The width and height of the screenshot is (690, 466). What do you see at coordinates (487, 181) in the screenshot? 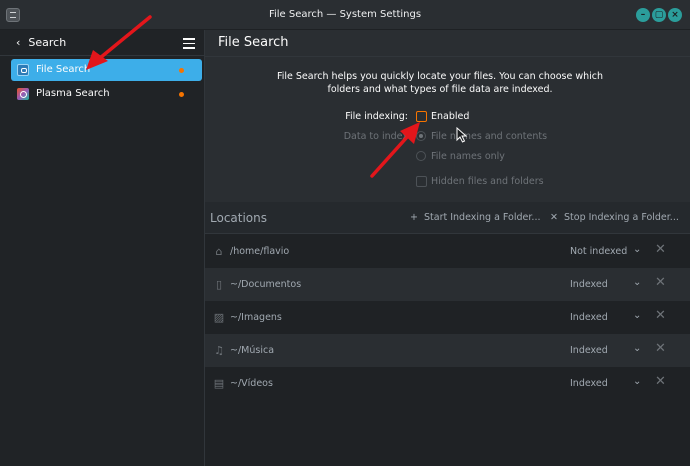
I see `hidden-files-label: Hidden files and folders` at bounding box center [487, 181].